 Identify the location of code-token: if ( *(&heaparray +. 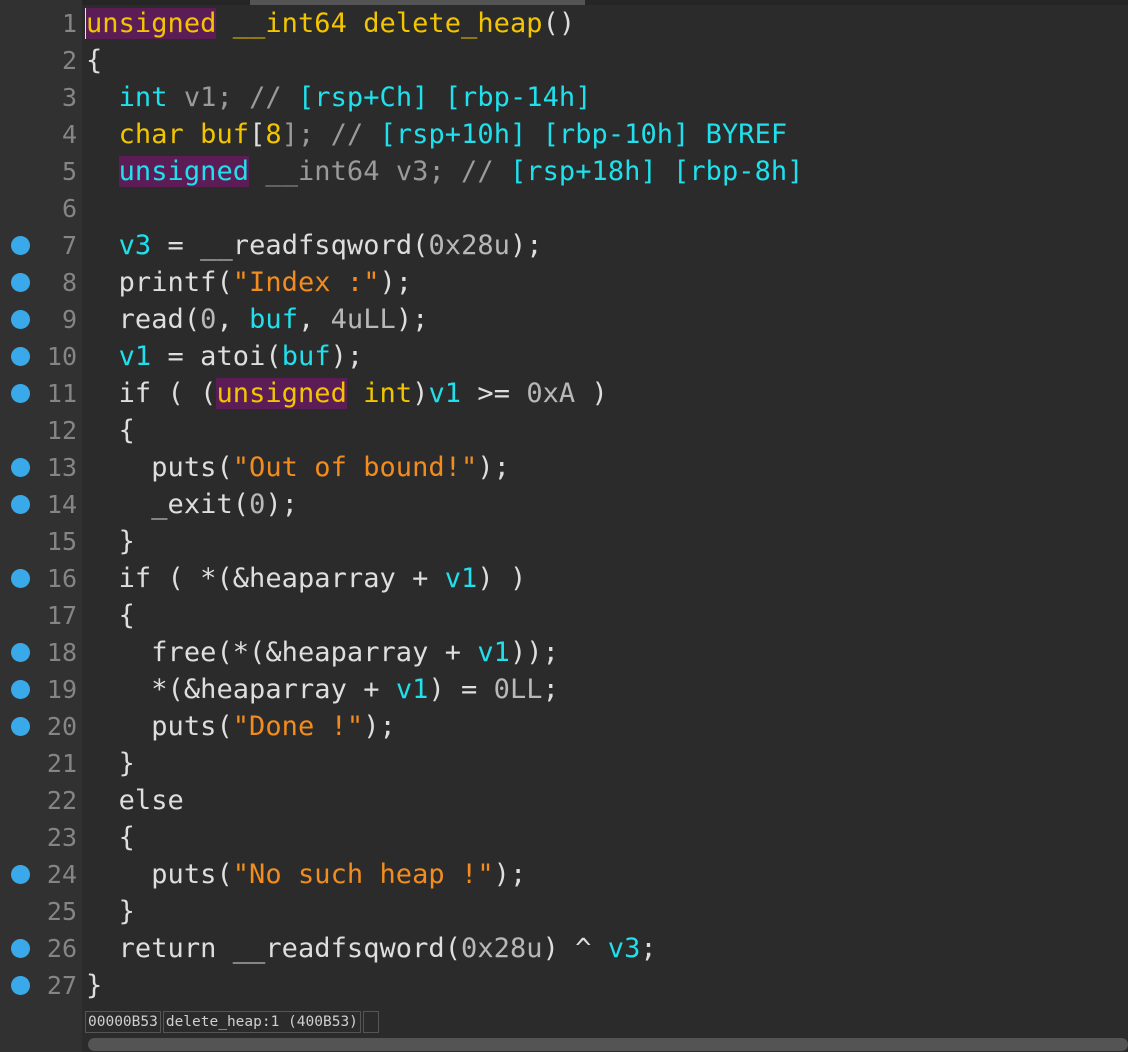
(265, 578).